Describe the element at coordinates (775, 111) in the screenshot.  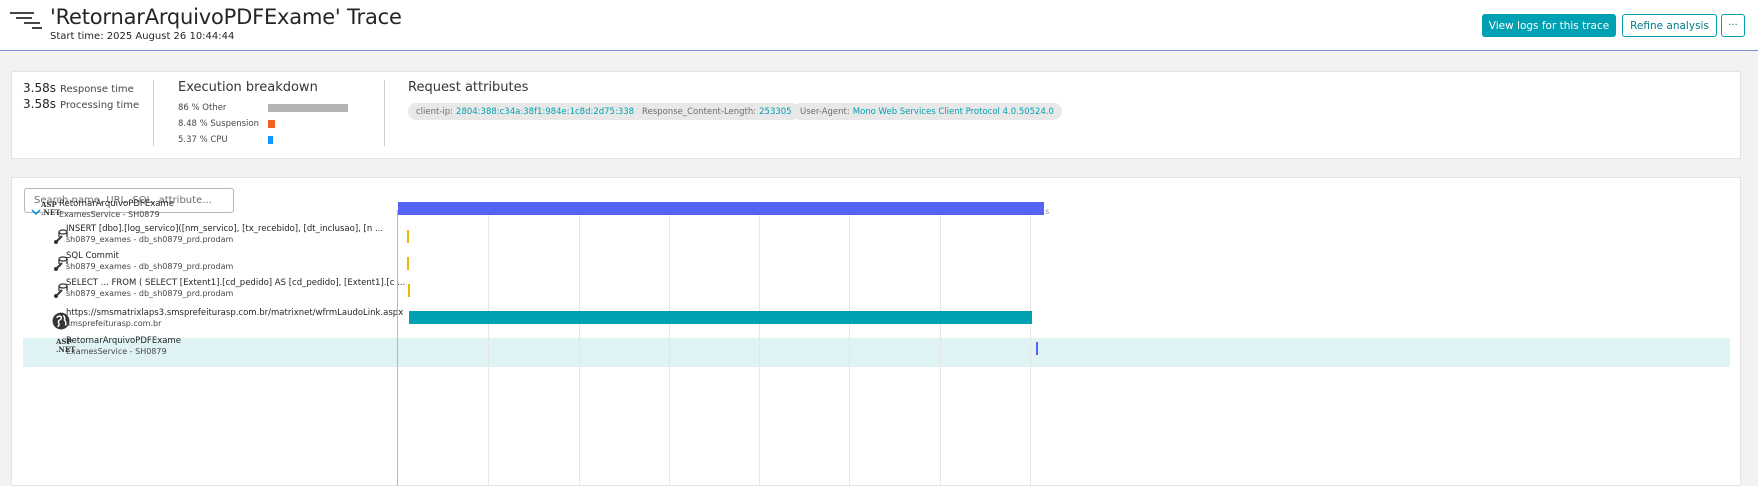
I see `attribute-value: 253305` at that location.